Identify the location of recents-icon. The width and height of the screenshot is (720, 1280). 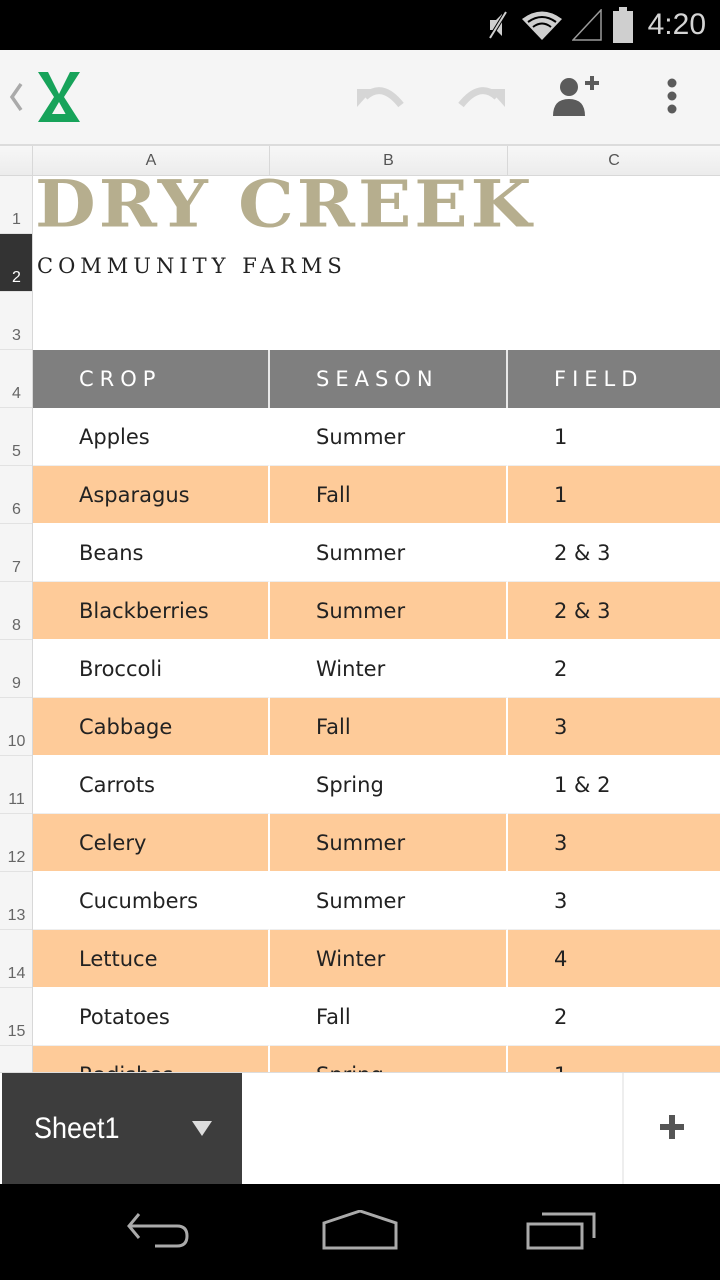
(562, 1232).